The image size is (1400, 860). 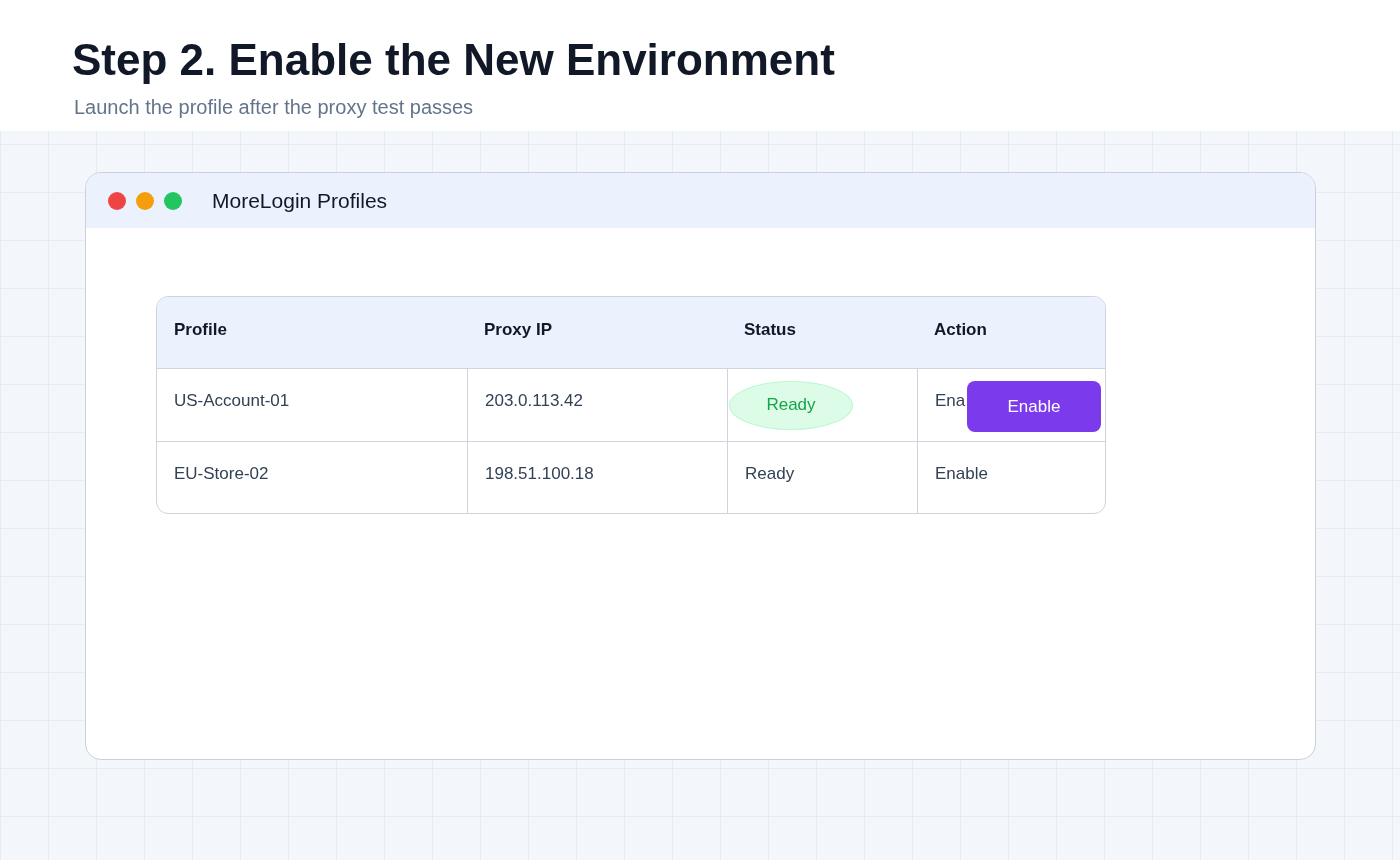 What do you see at coordinates (960, 330) in the screenshot?
I see `column-header: Action` at bounding box center [960, 330].